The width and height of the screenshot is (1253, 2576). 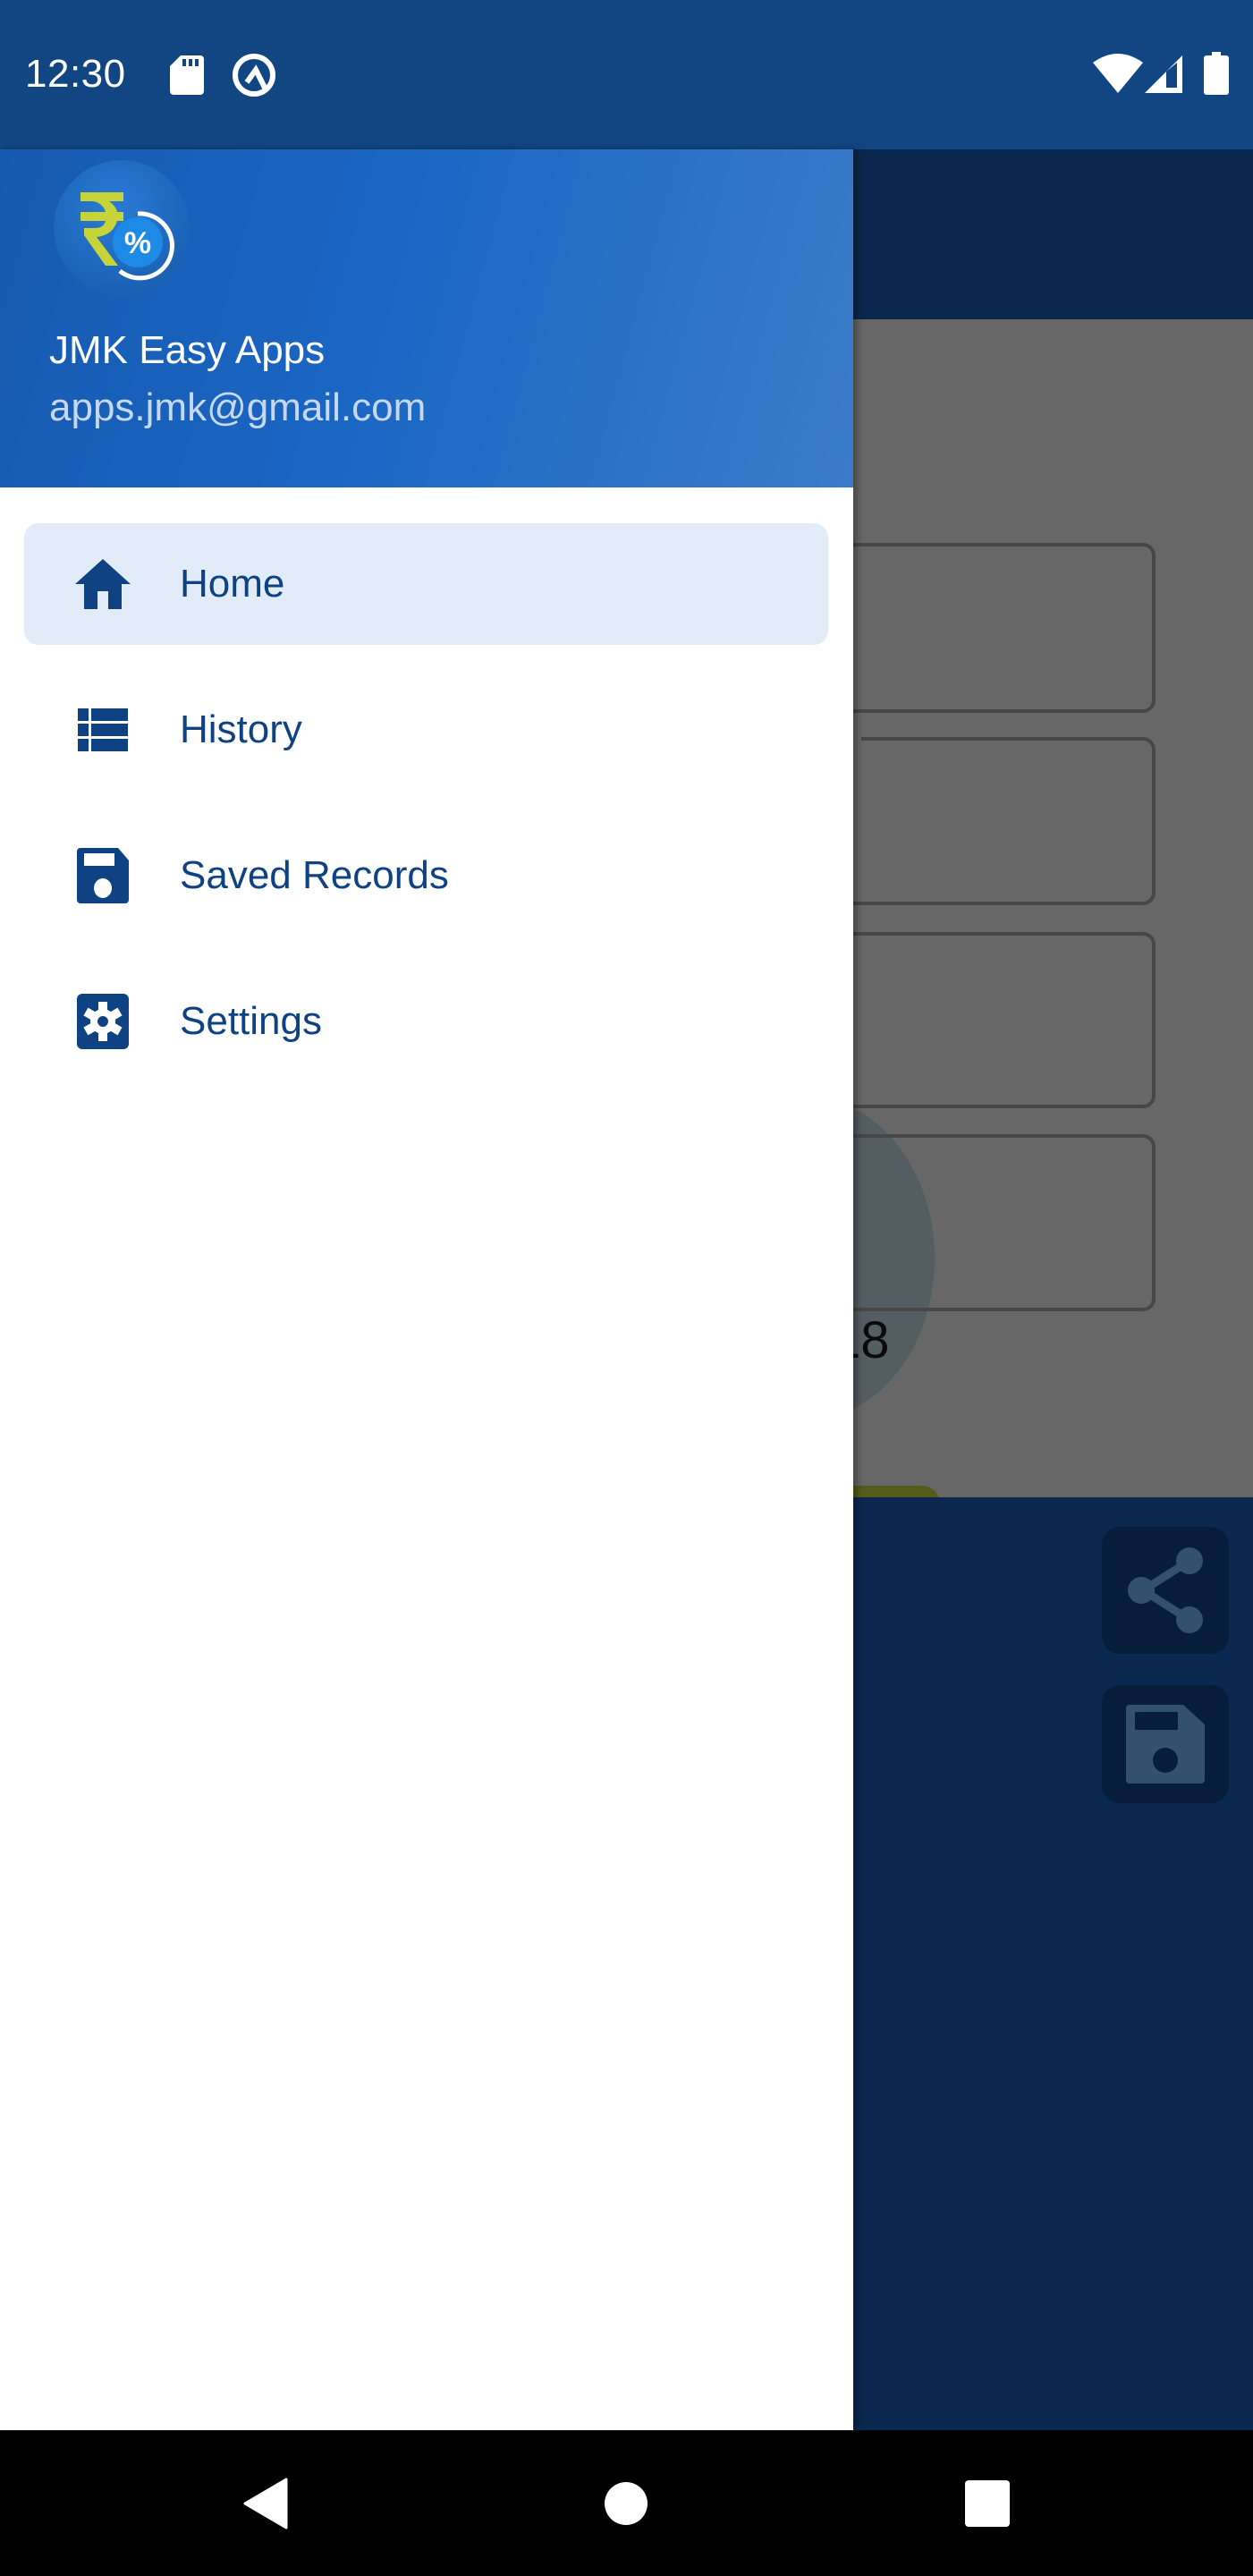 I want to click on share-icon, so click(x=1165, y=1590).